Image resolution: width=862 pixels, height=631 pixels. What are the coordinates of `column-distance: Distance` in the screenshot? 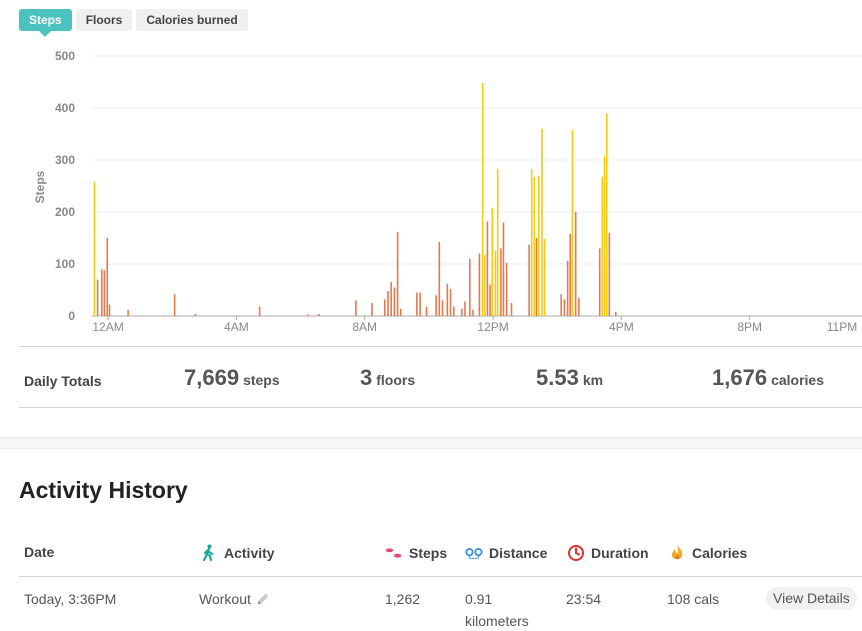 It's located at (506, 553).